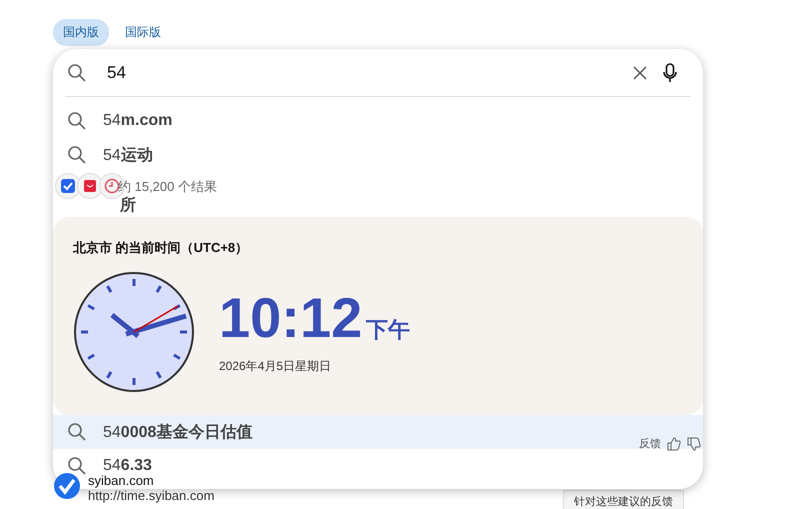 The image size is (804, 509). What do you see at coordinates (290, 318) in the screenshot?
I see `digital-time: 10:12` at bounding box center [290, 318].